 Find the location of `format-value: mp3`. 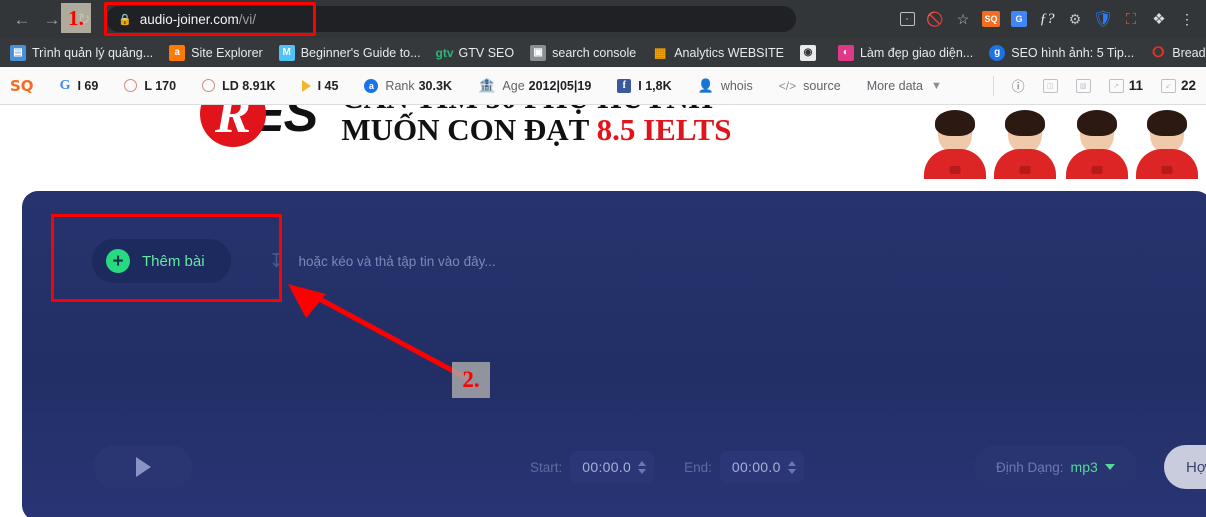

format-value: mp3 is located at coordinates (1084, 467).